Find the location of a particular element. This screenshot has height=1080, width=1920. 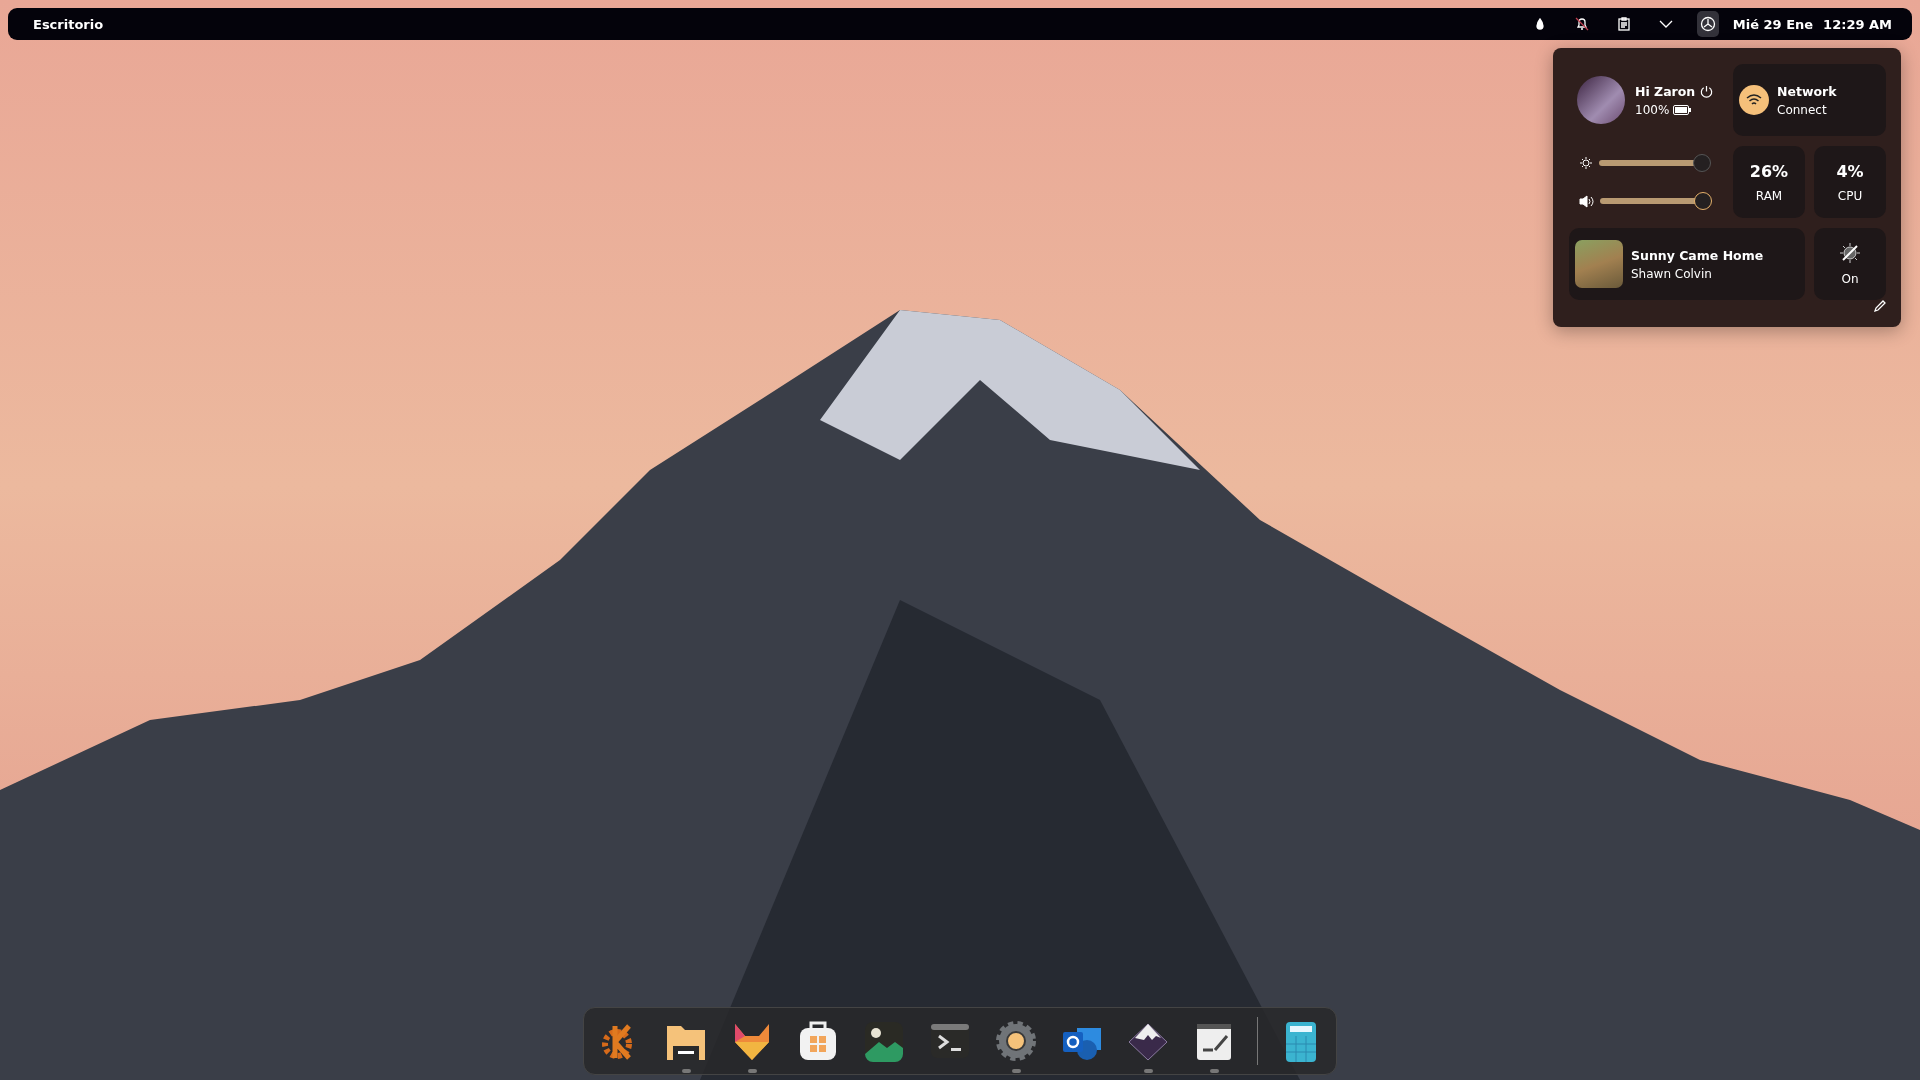

battery-icon is located at coordinates (1682, 109).